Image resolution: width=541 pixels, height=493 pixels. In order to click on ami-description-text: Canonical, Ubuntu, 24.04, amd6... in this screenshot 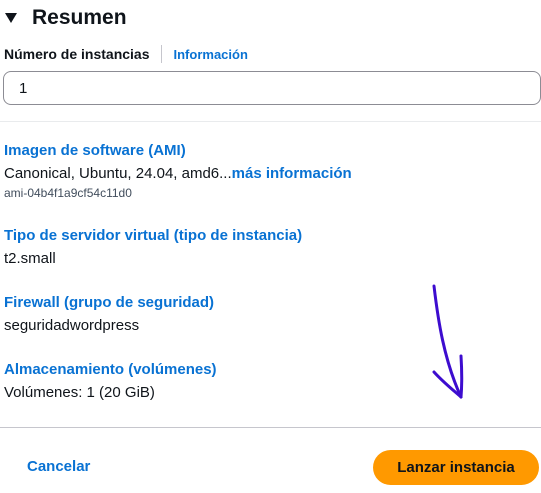, I will do `click(118, 173)`.